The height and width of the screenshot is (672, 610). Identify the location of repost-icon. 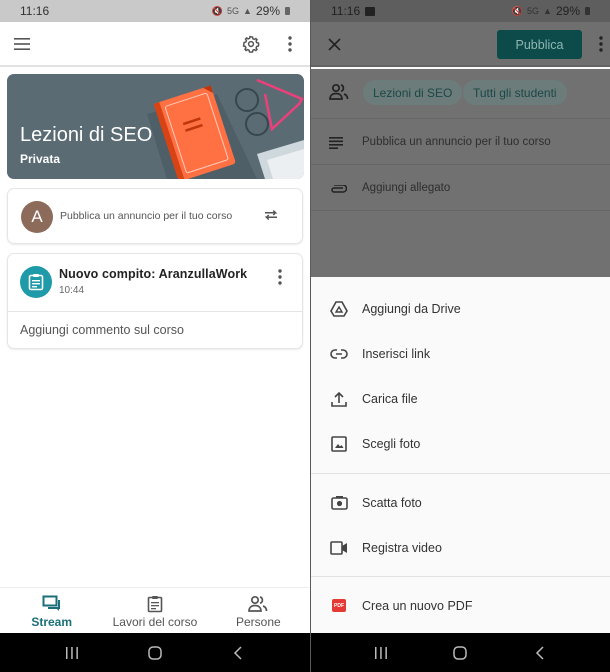
(271, 217).